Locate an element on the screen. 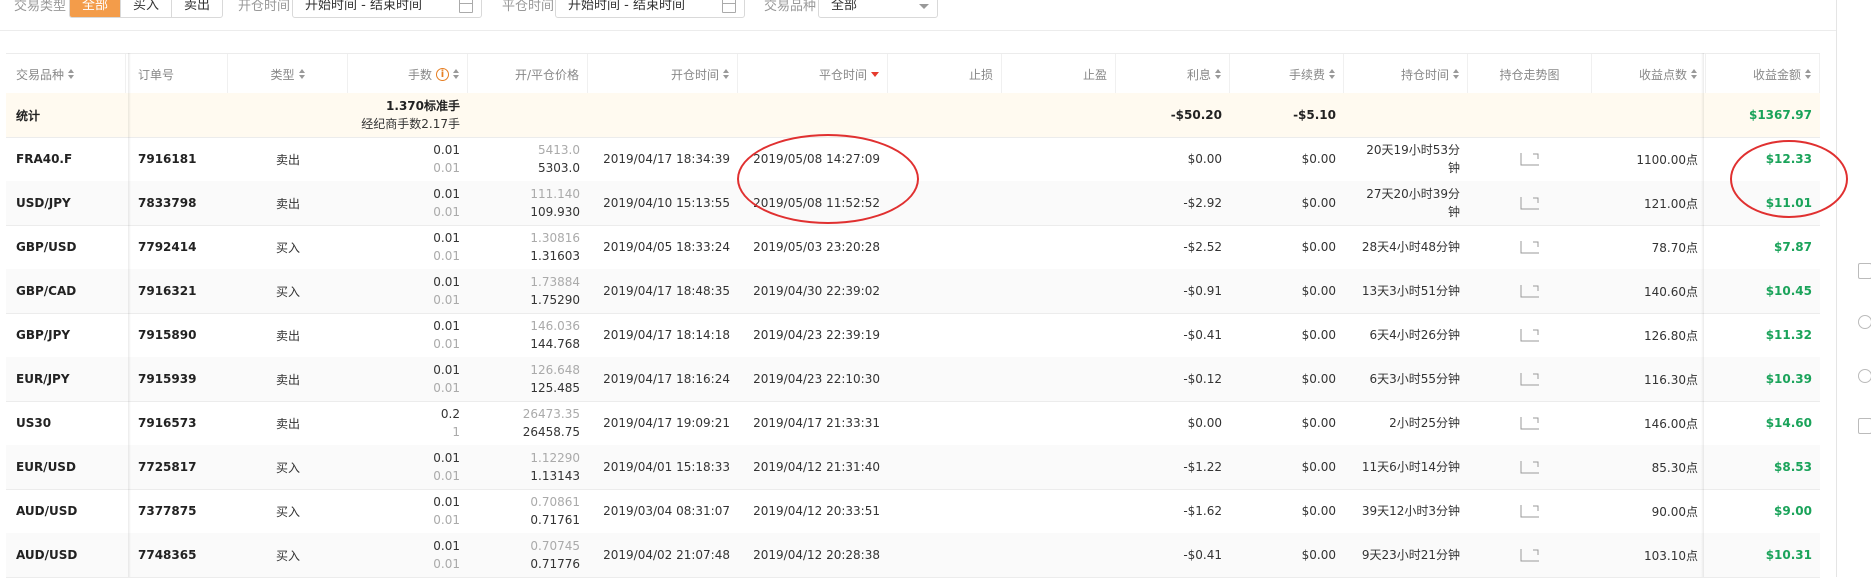 The height and width of the screenshot is (578, 1871). sort-desc-icon is located at coordinates (875, 74).